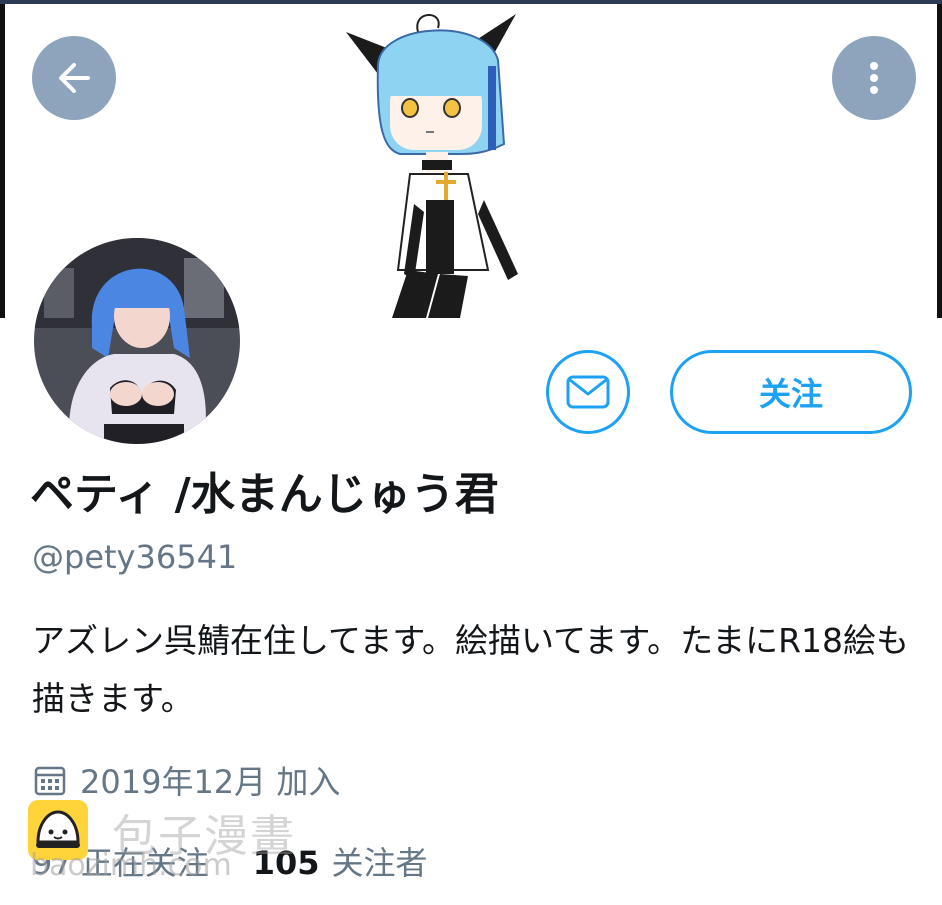 This screenshot has width=942, height=905. I want to click on follow-button: 关注, so click(791, 392).